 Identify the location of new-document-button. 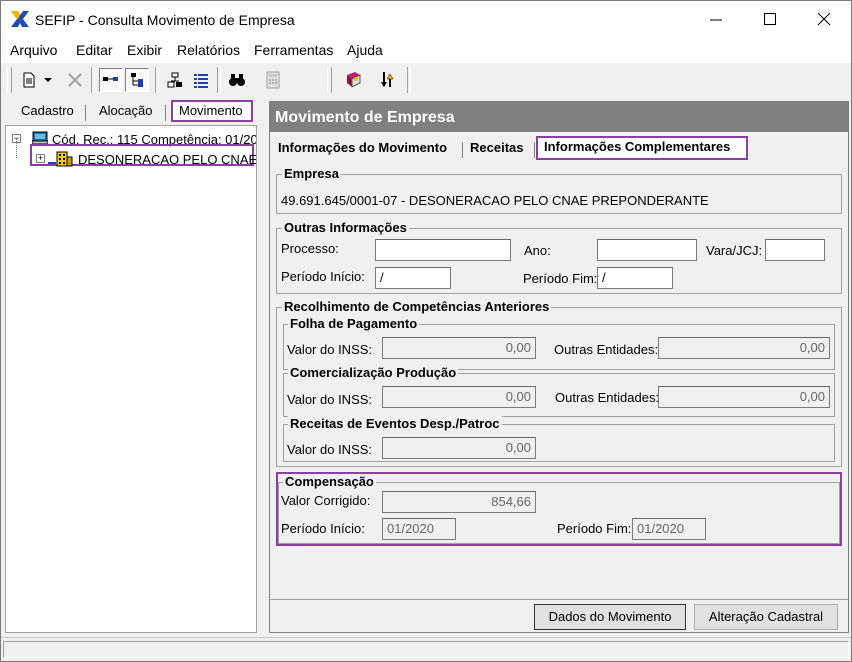
(29, 80).